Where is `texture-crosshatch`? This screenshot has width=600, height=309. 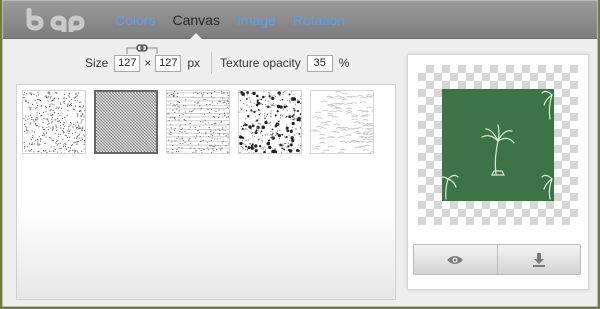 texture-crosshatch is located at coordinates (126, 122).